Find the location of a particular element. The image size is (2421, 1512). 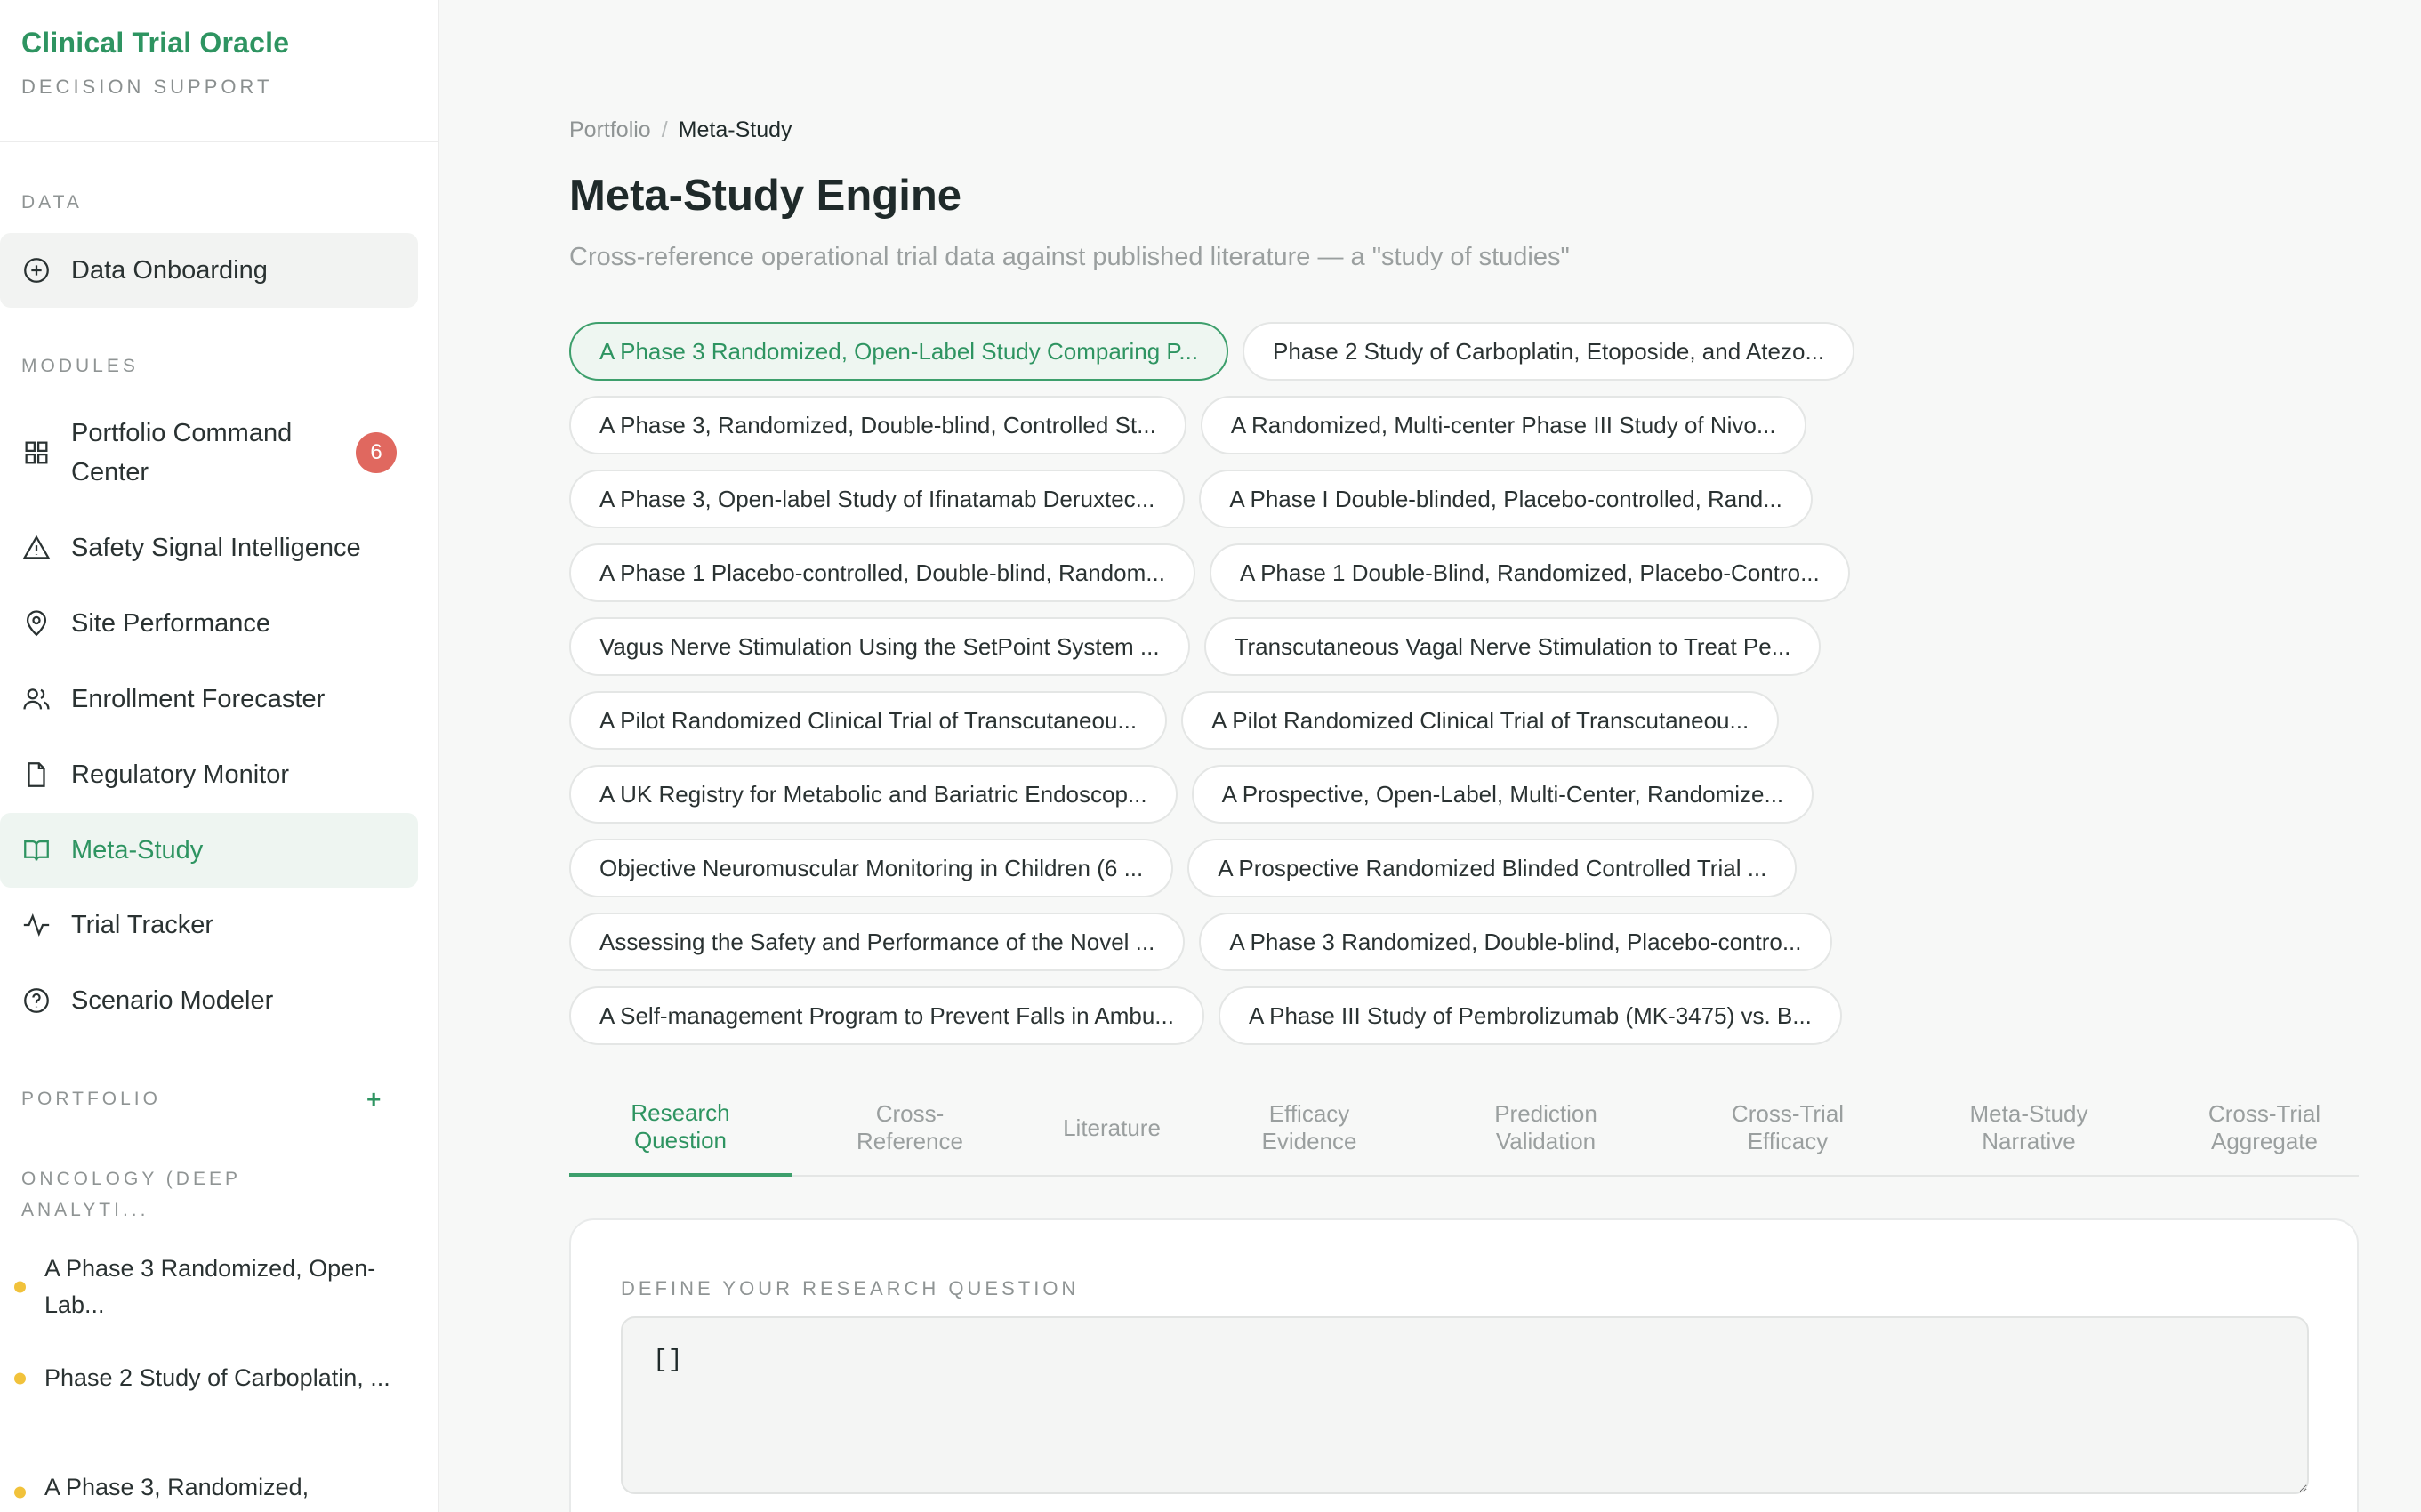

sidebar-item-label: Portfolio Command Center is located at coordinates (182, 453).